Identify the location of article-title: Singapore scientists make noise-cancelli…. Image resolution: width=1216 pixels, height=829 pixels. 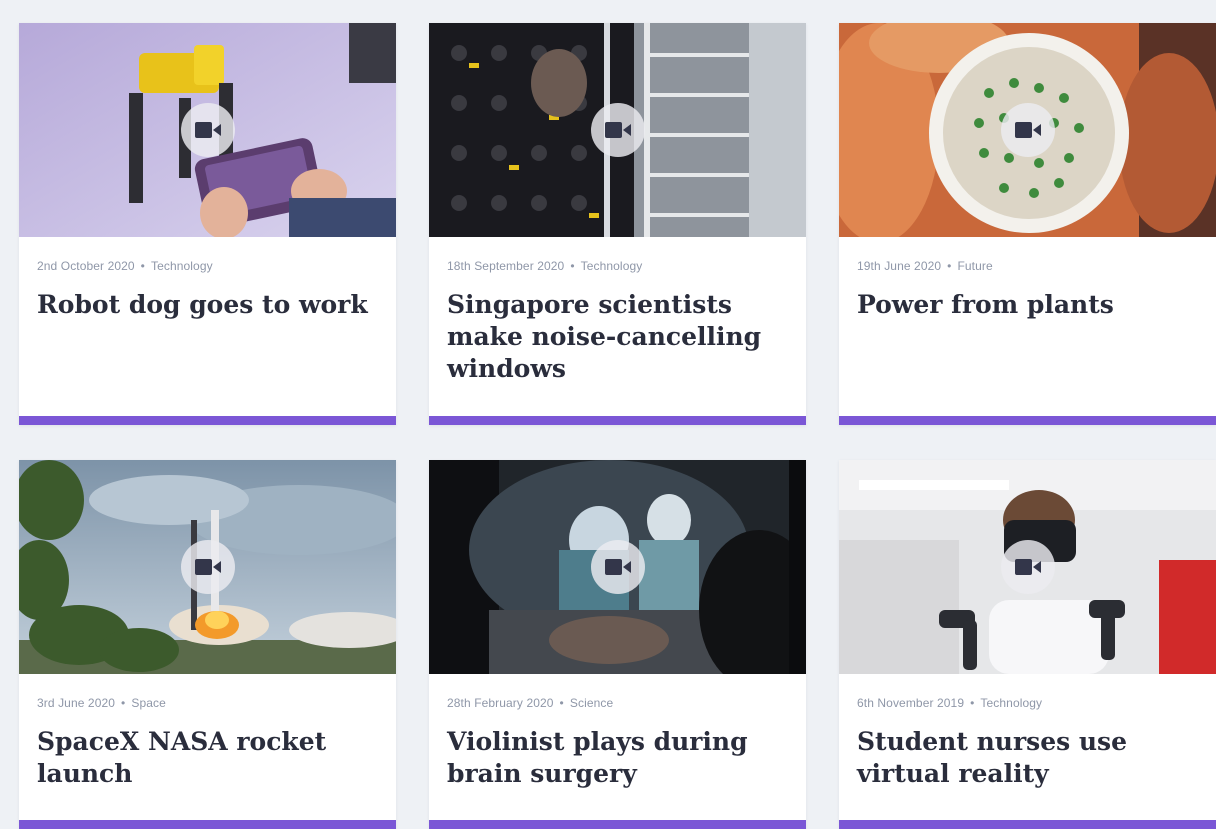
(617, 337).